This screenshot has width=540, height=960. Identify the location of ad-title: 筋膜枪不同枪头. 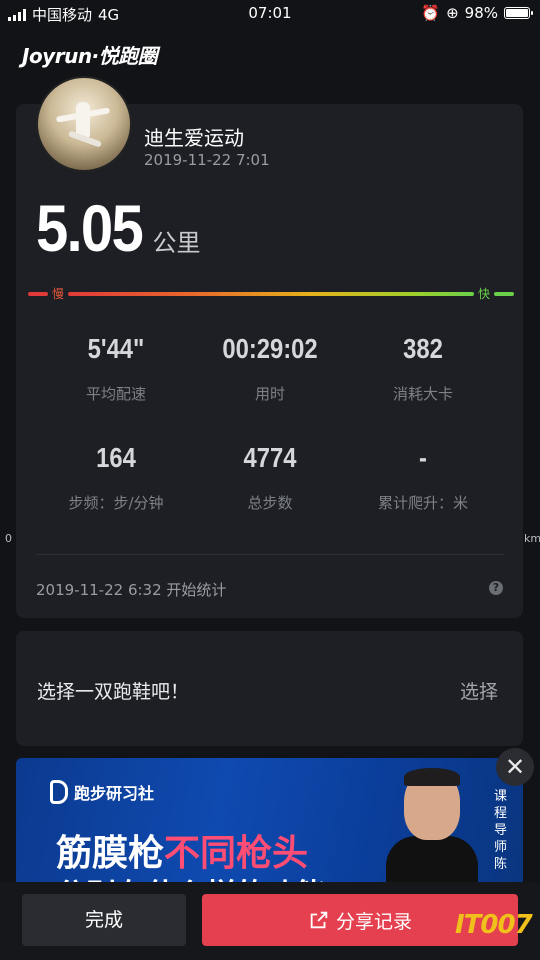
(182, 850).